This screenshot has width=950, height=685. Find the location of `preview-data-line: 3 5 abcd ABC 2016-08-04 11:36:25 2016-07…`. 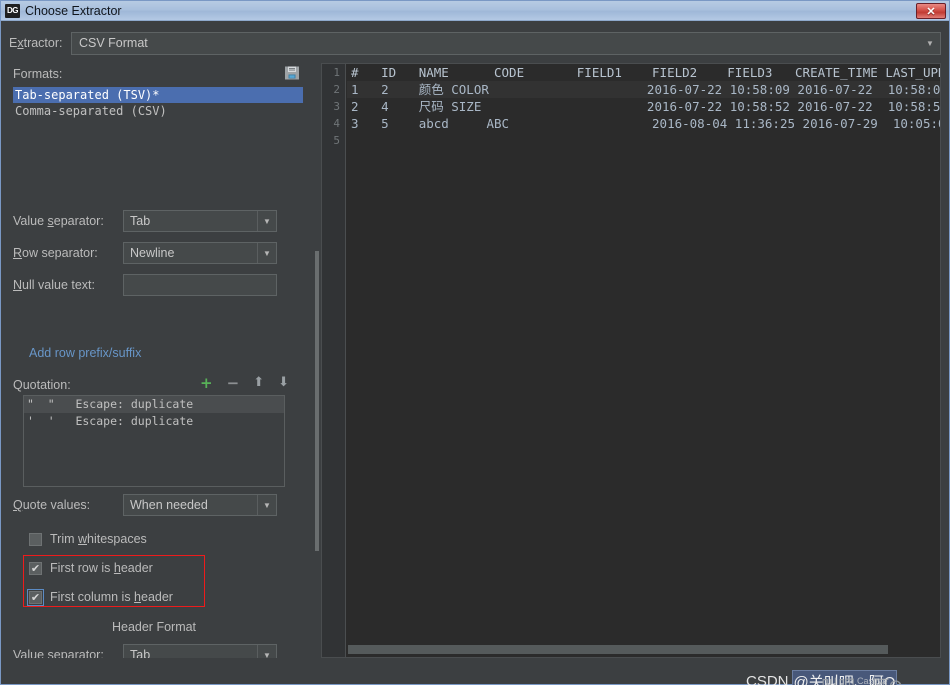

preview-data-line: 3 5 abcd ABC 2016-08-04 11:36:25 2016-07… is located at coordinates (646, 123).